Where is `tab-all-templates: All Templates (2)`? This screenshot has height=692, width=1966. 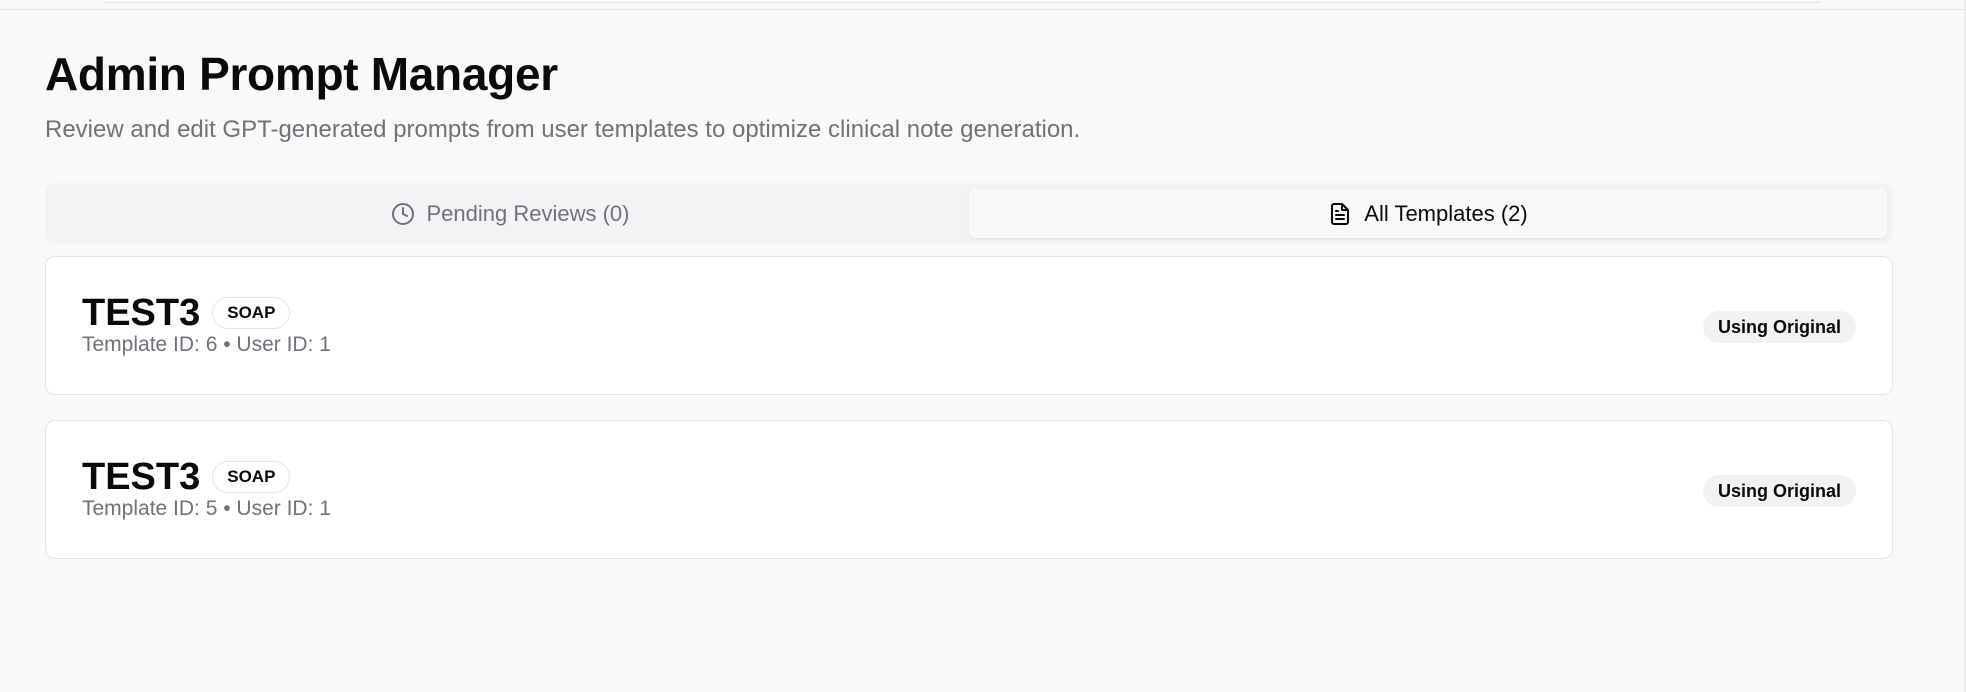
tab-all-templates: All Templates (2) is located at coordinates (1428, 213).